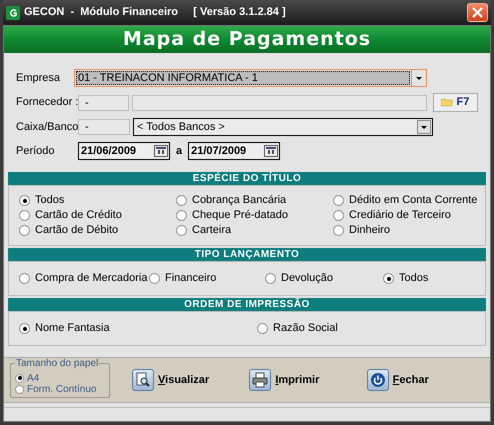 The image size is (494, 425). I want to click on field-label: Fornecedor :, so click(47, 102).